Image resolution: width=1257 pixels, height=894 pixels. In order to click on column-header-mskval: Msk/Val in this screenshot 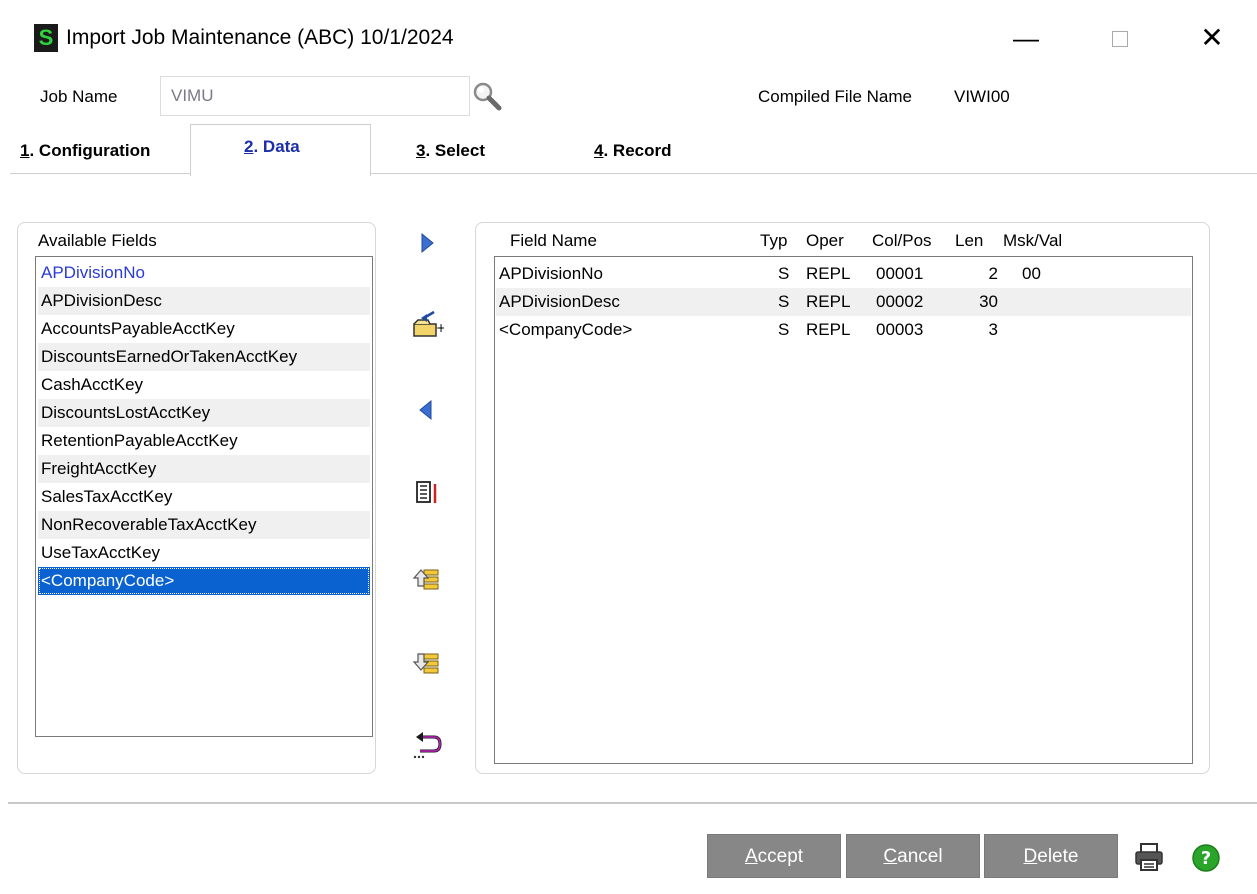, I will do `click(1033, 240)`.